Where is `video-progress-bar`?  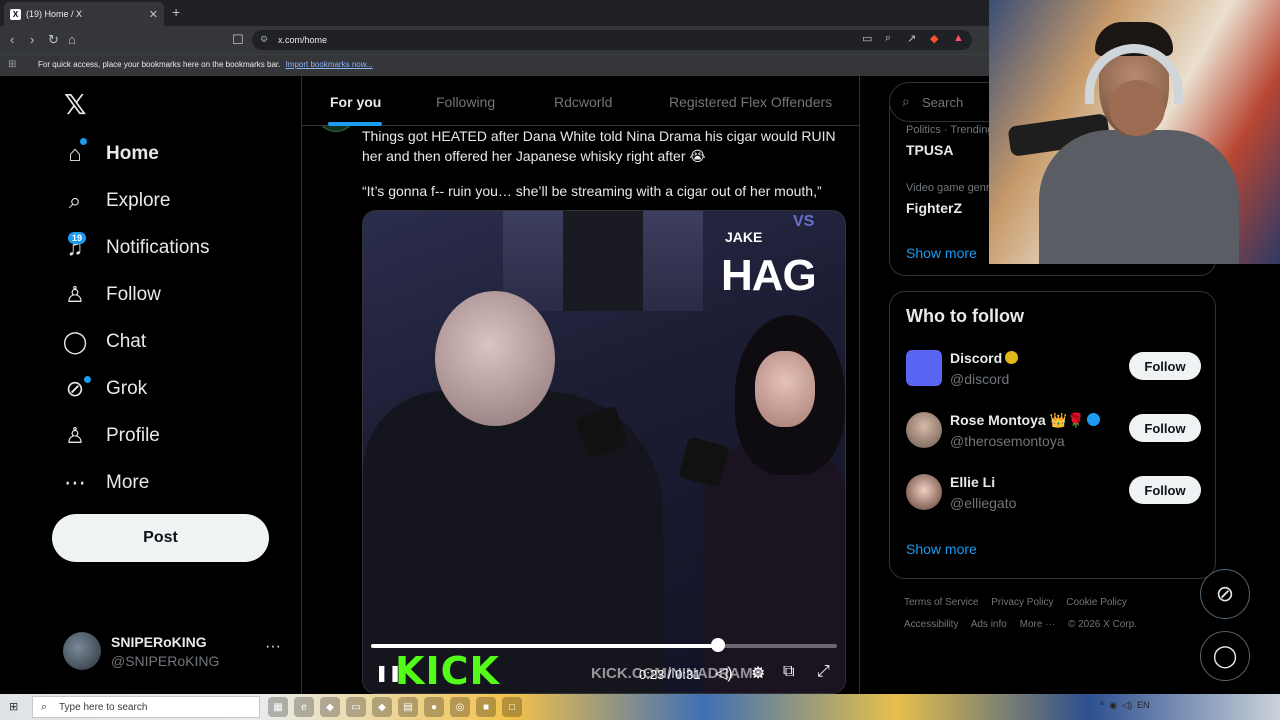 video-progress-bar is located at coordinates (604, 646).